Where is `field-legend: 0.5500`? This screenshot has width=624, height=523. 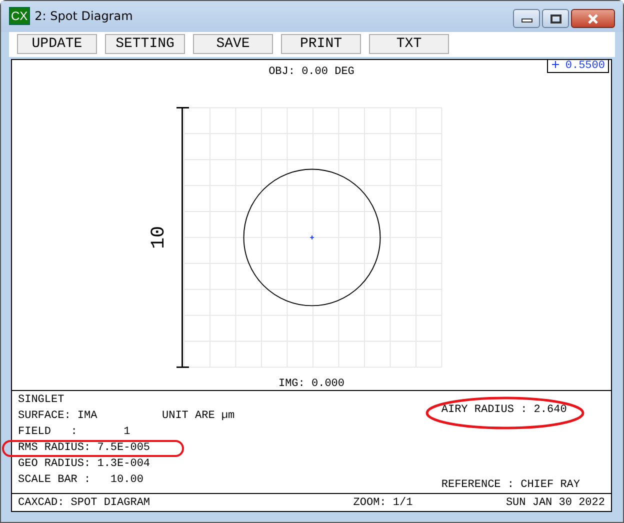 field-legend: 0.5500 is located at coordinates (577, 66).